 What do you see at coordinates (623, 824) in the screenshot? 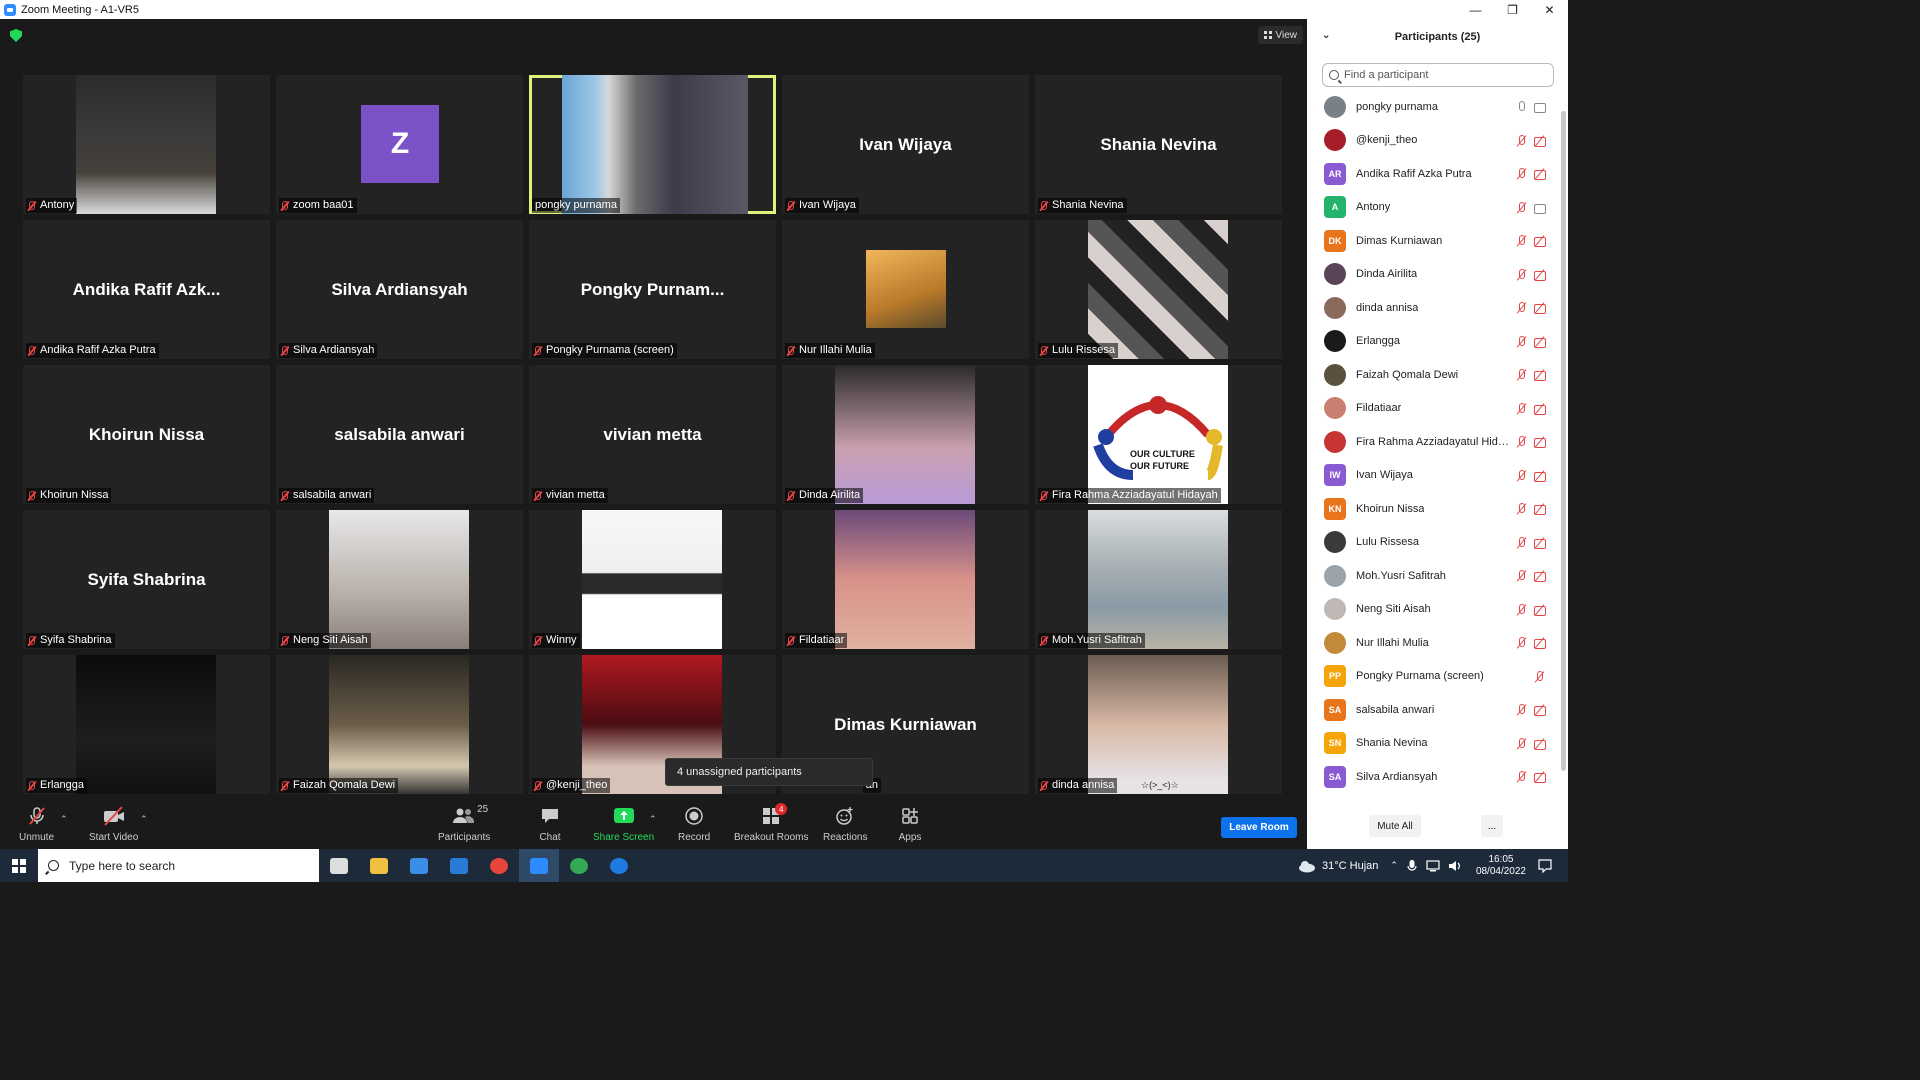
I see `share-screen-button: Share Screen` at bounding box center [623, 824].